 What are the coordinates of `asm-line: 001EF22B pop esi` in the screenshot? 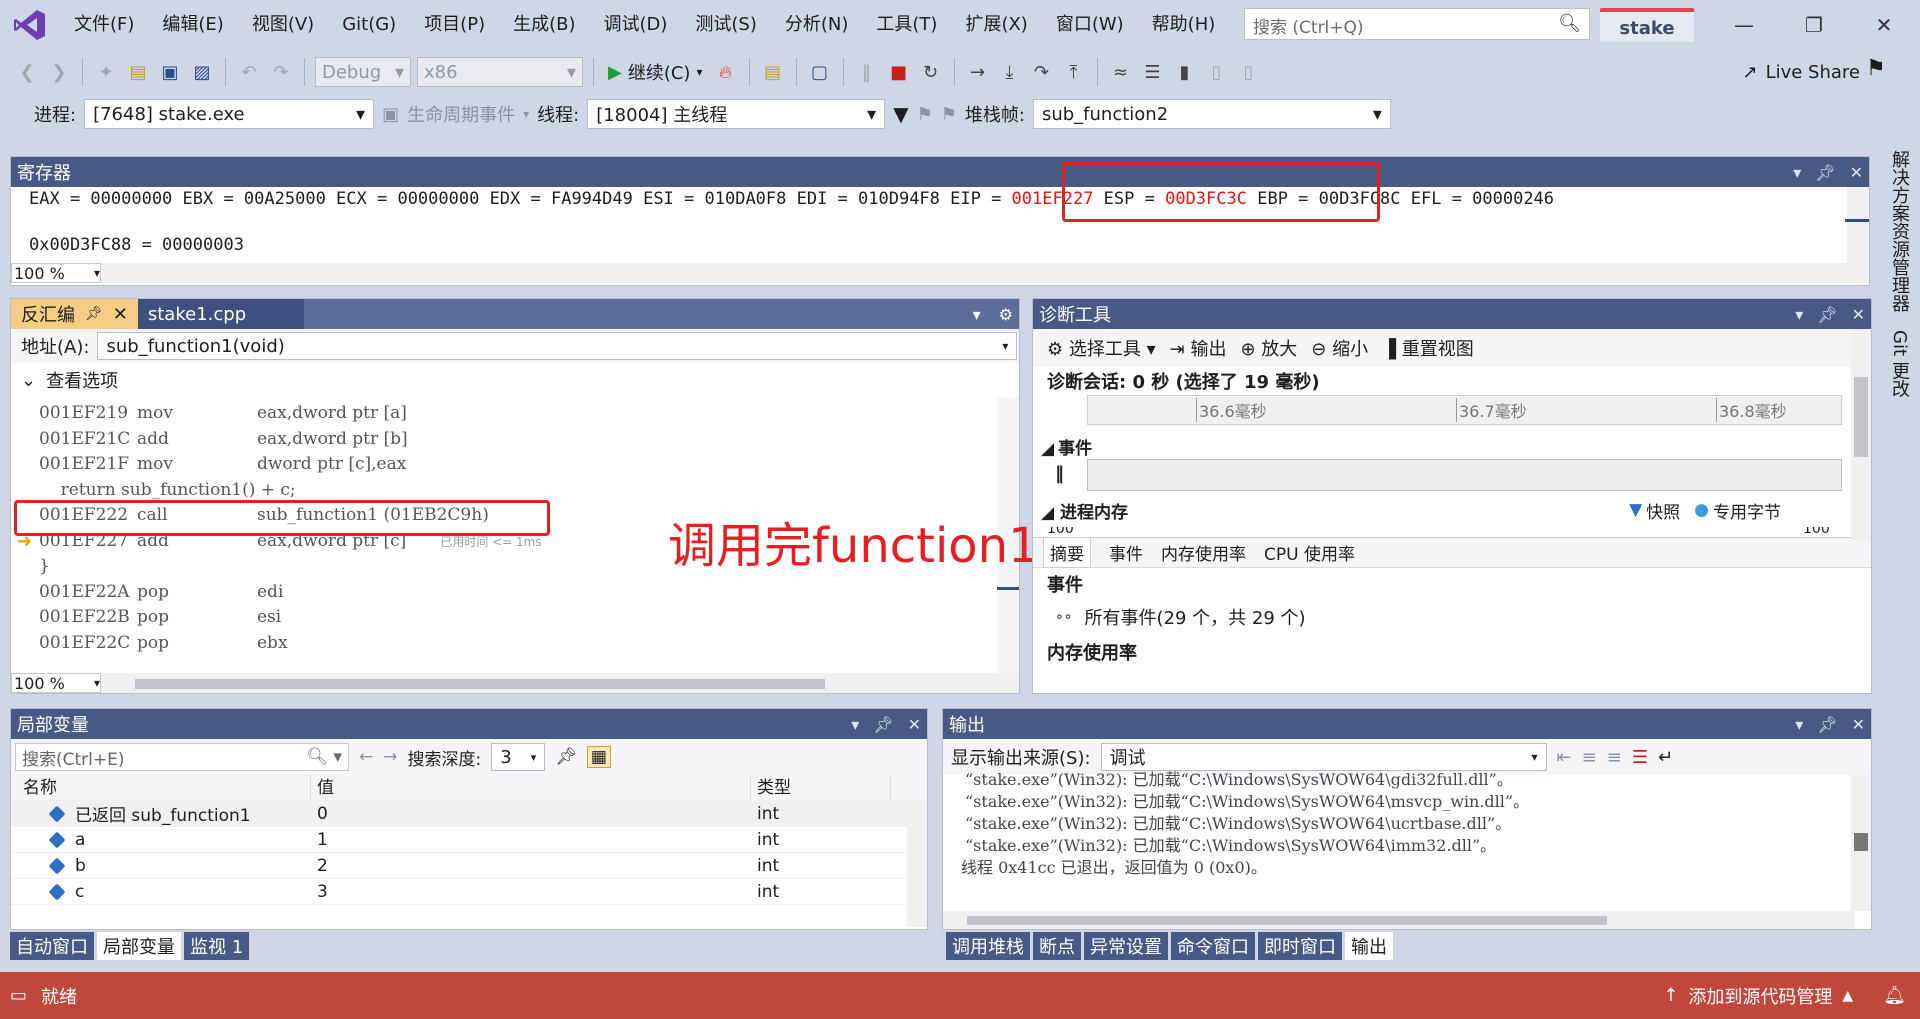 It's located at (529, 618).